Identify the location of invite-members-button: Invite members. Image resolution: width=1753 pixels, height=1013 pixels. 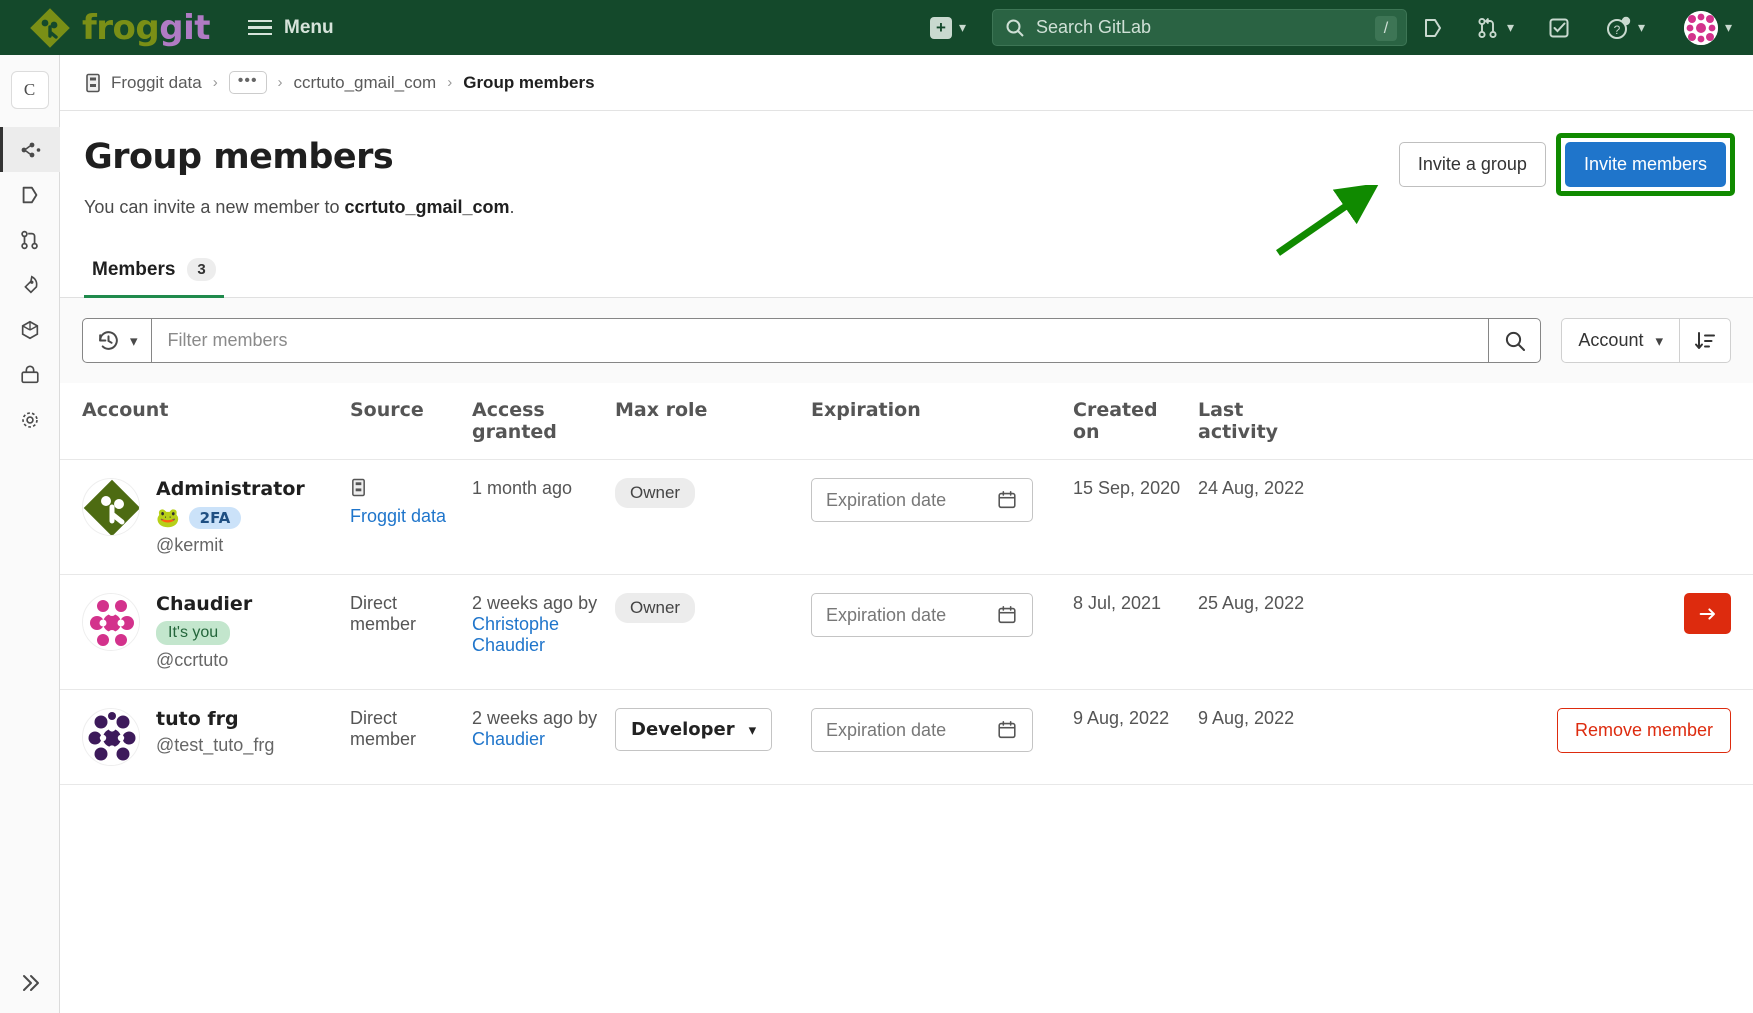
(1645, 164).